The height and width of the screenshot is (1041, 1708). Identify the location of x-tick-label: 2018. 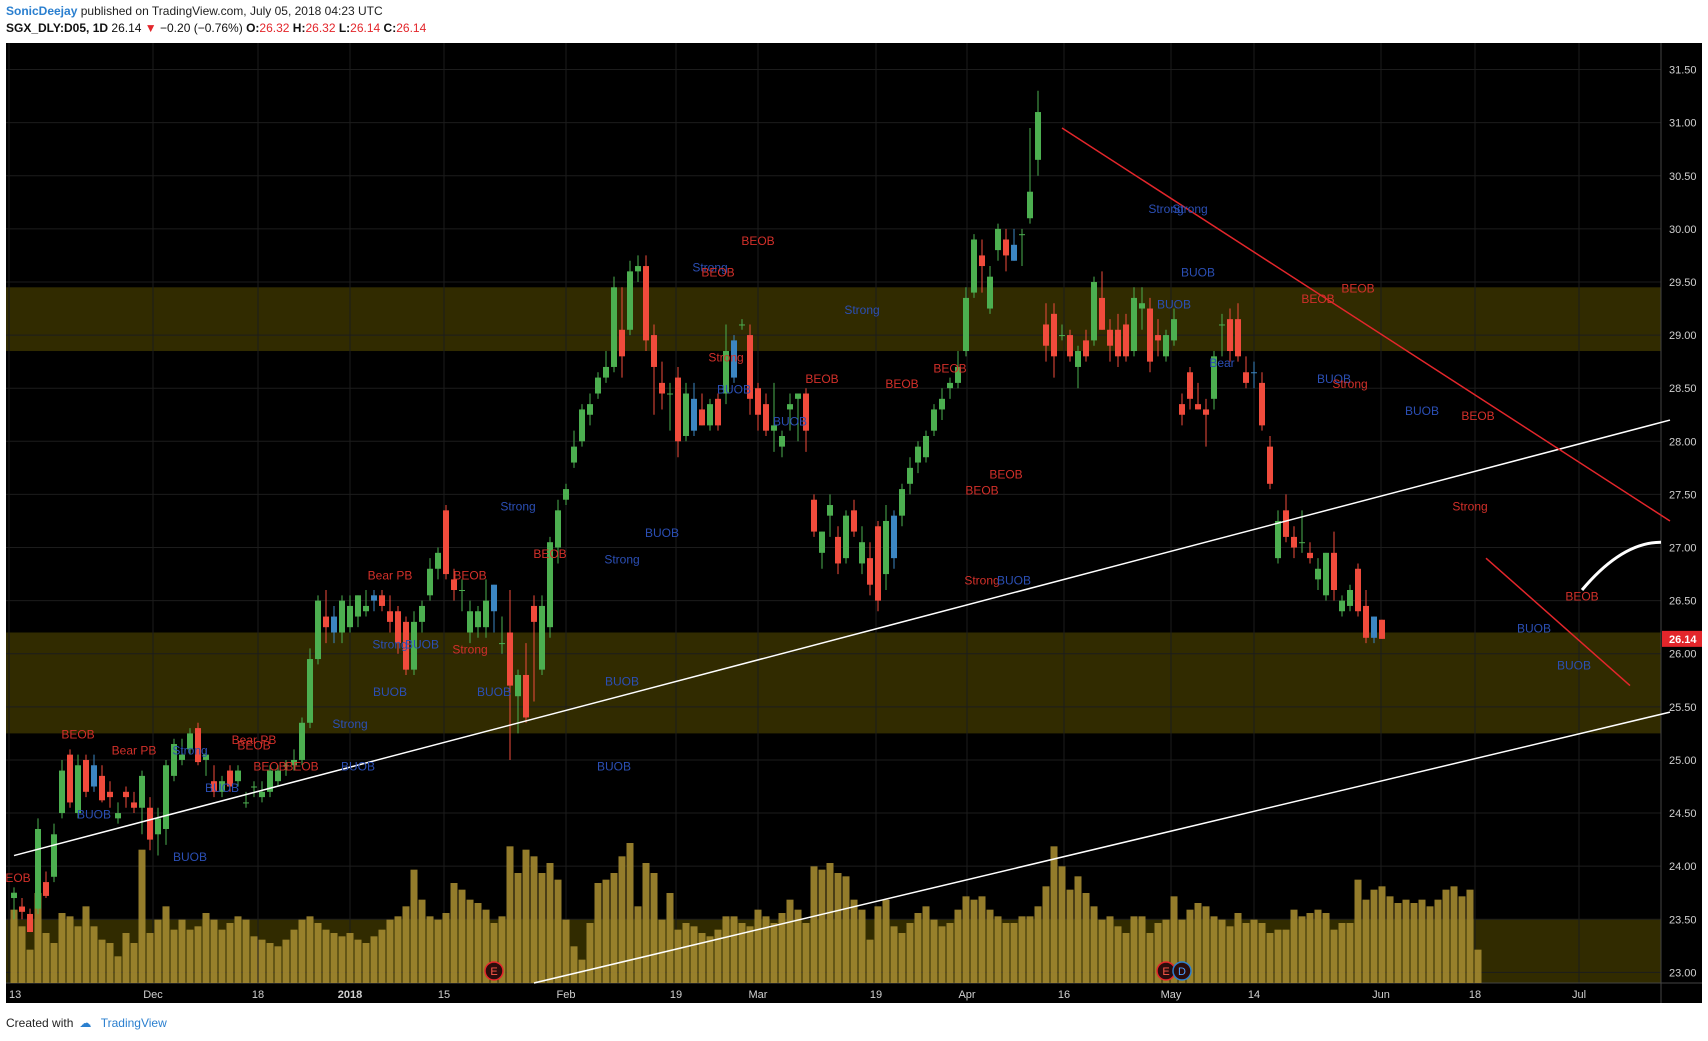
(350, 995).